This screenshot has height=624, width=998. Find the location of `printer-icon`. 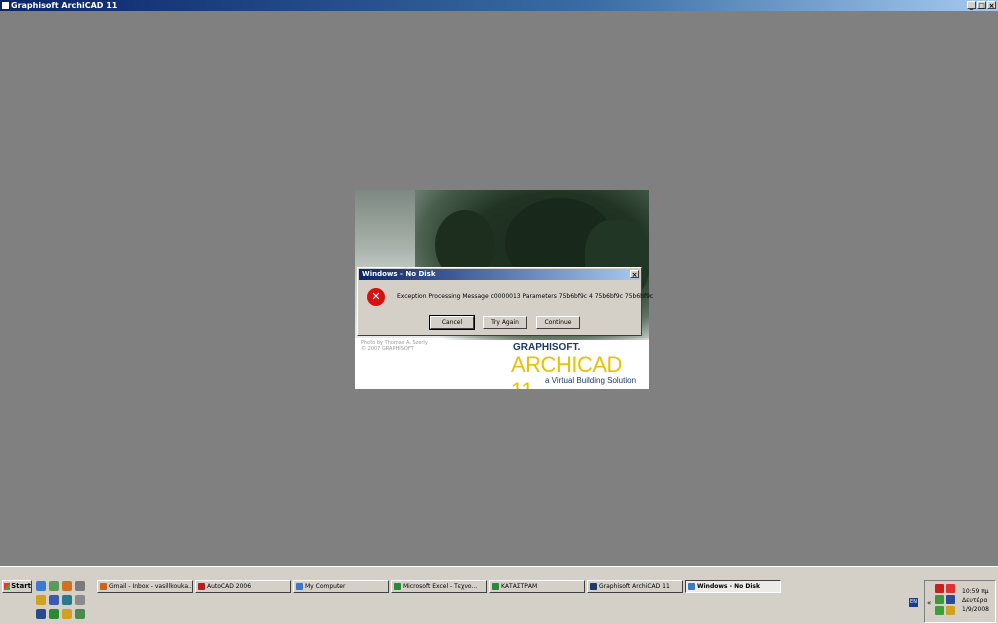

printer-icon is located at coordinates (80, 600).